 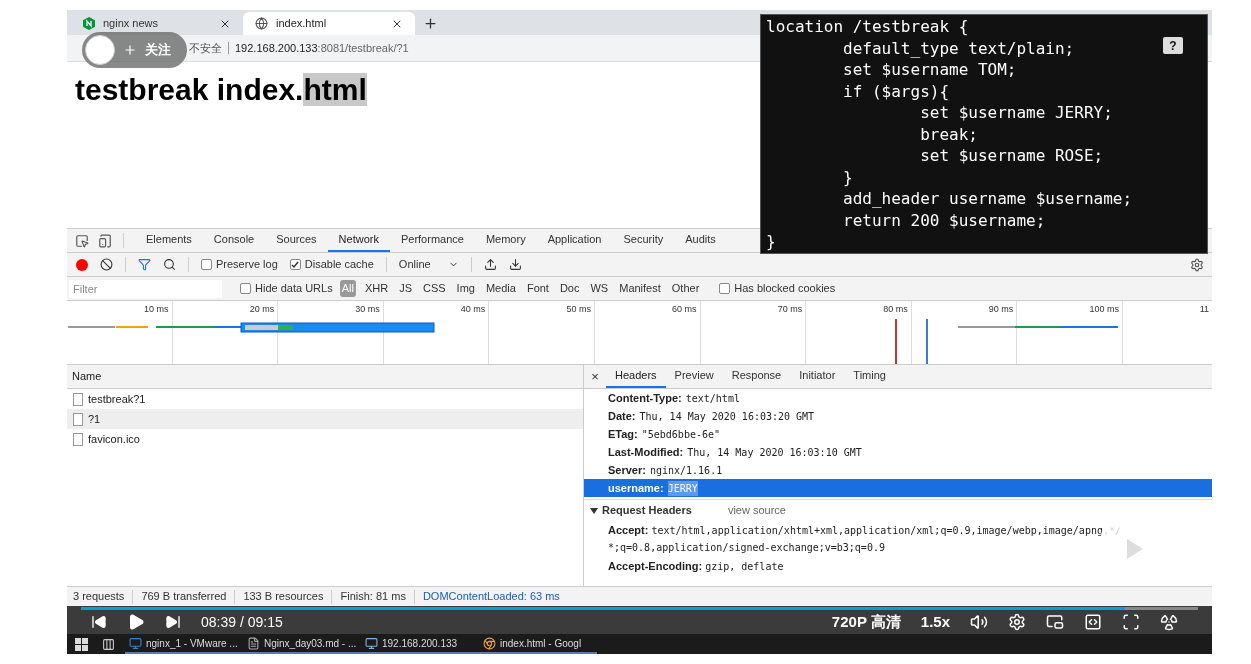 What do you see at coordinates (866, 622) in the screenshot?
I see `quality-button: 720P 高清` at bounding box center [866, 622].